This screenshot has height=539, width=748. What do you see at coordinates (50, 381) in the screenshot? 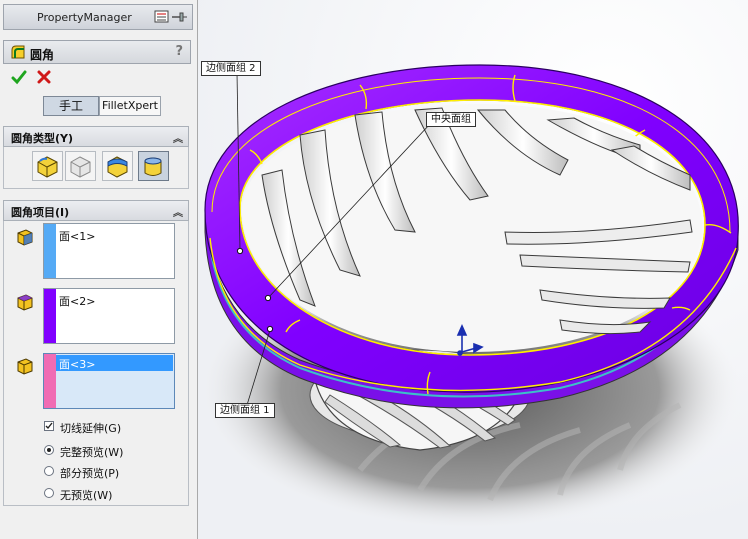
I see `face-set-3-color-bar` at bounding box center [50, 381].